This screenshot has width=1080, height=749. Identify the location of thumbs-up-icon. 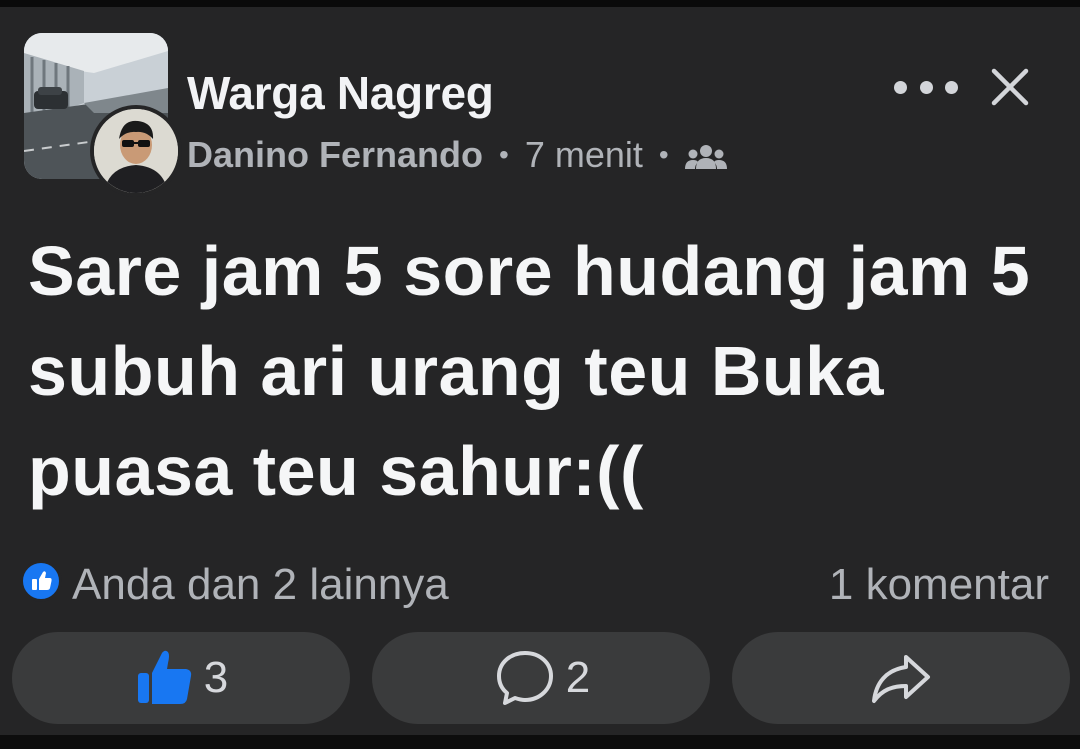
(164, 677).